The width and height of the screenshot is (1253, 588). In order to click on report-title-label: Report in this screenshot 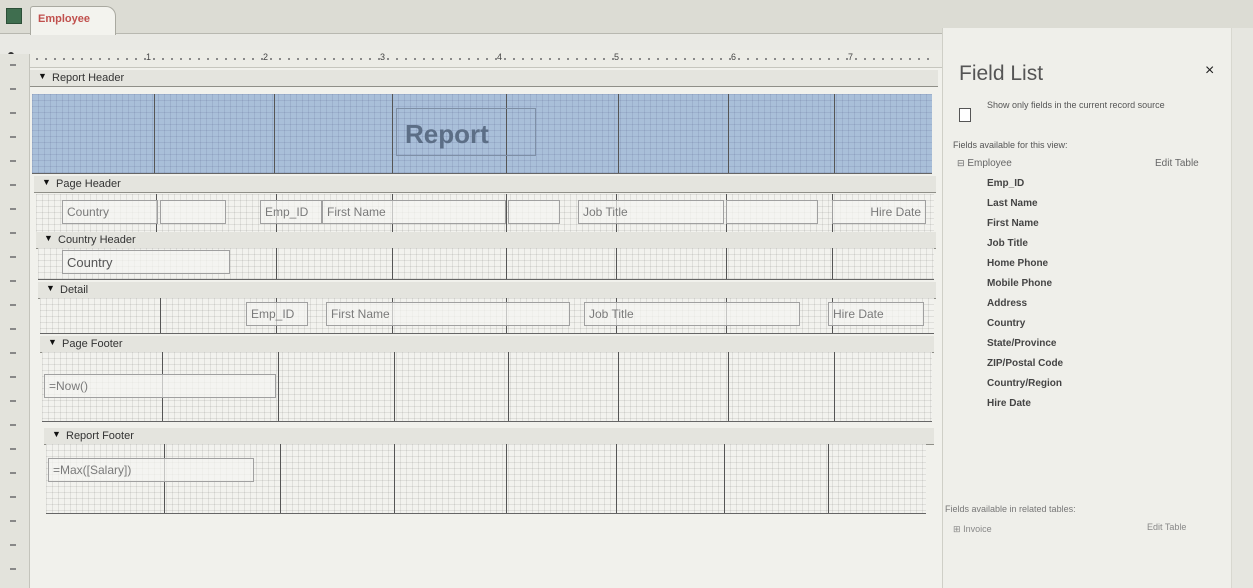, I will do `click(466, 132)`.